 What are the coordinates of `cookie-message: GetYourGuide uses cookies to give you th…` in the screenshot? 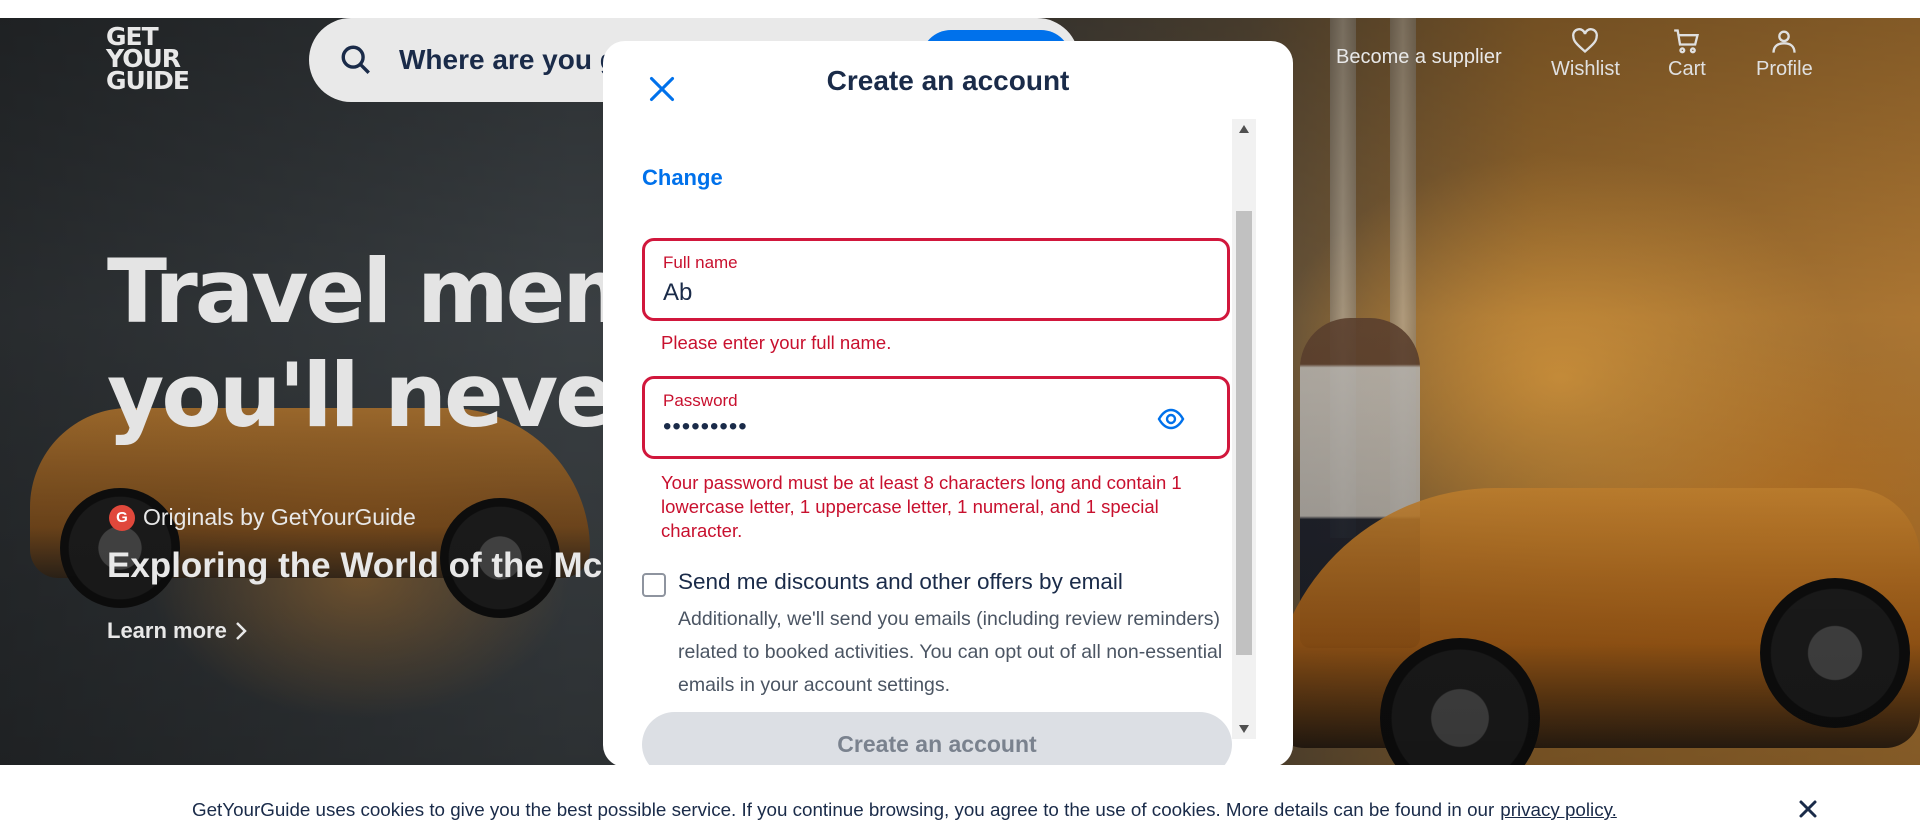 It's located at (843, 809).